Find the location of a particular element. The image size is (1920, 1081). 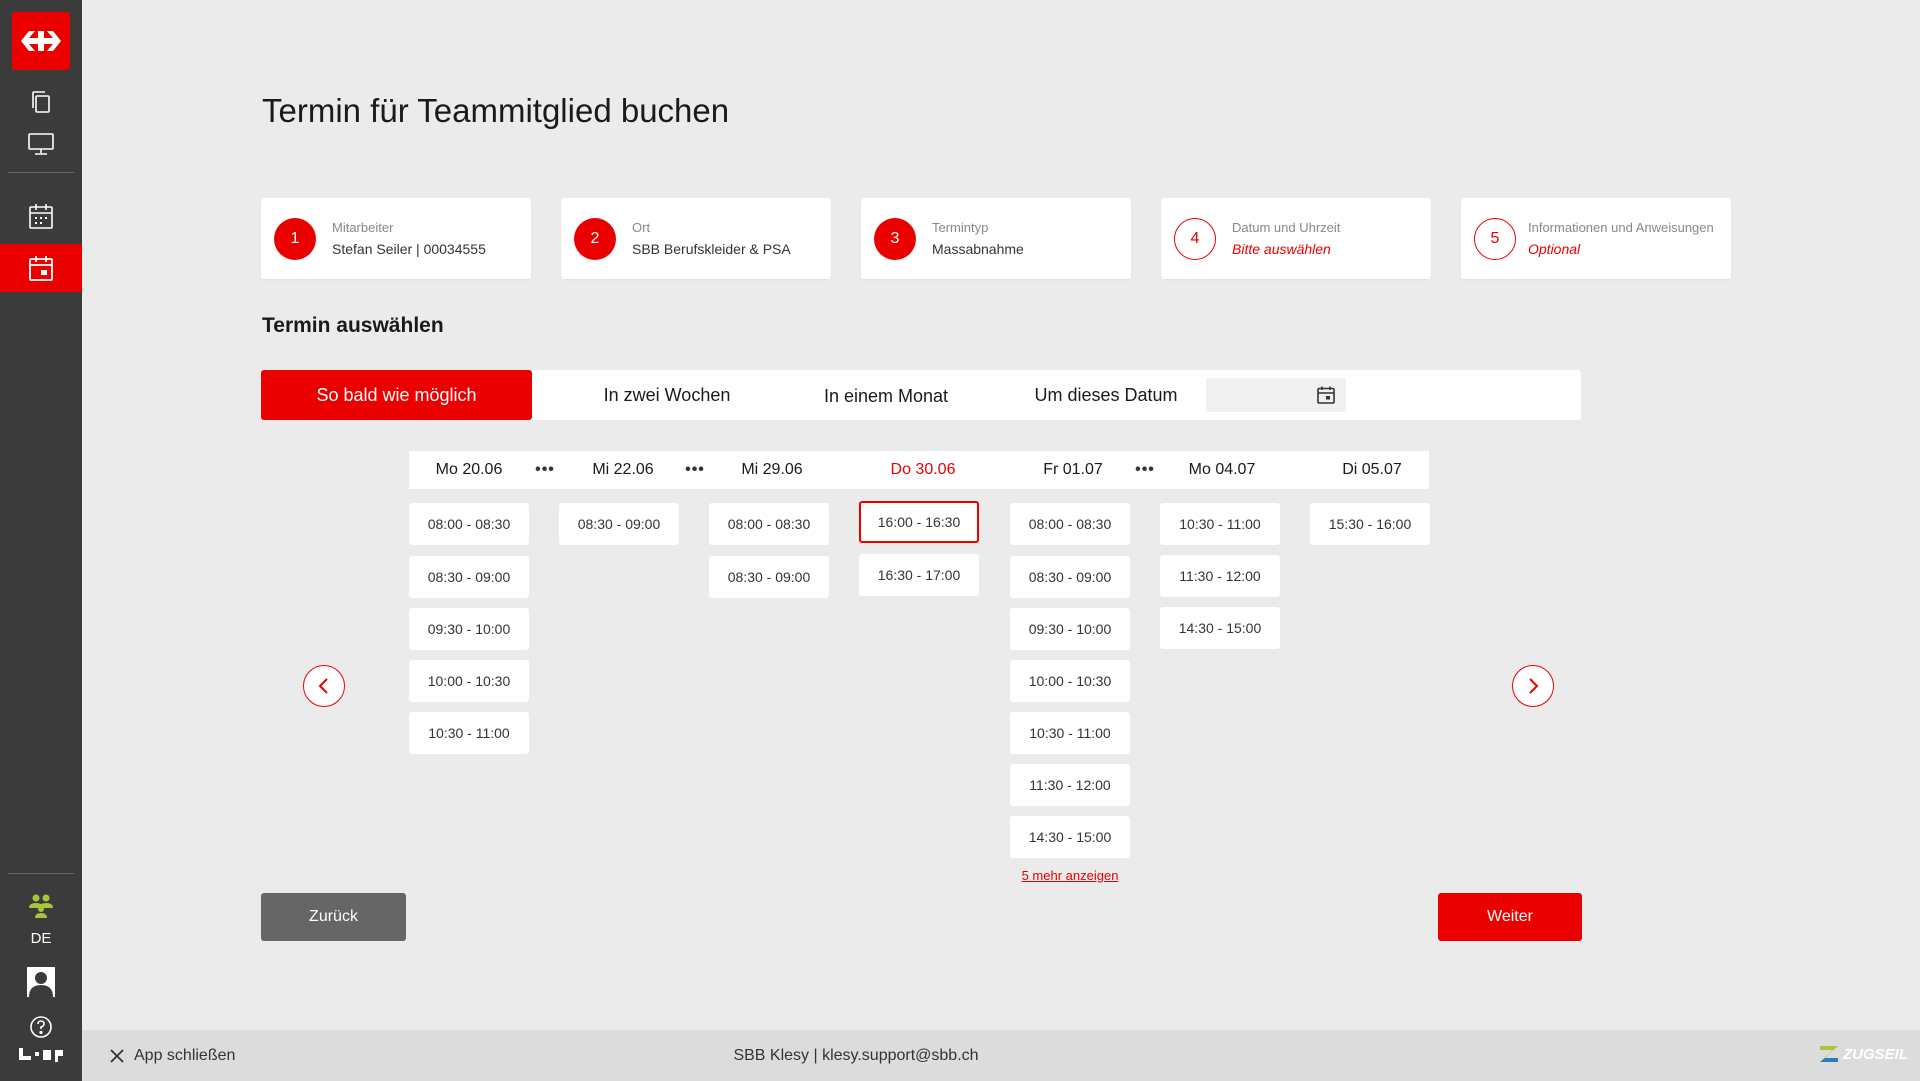

step-value: SBB Berufskleider & PSA is located at coordinates (711, 249).